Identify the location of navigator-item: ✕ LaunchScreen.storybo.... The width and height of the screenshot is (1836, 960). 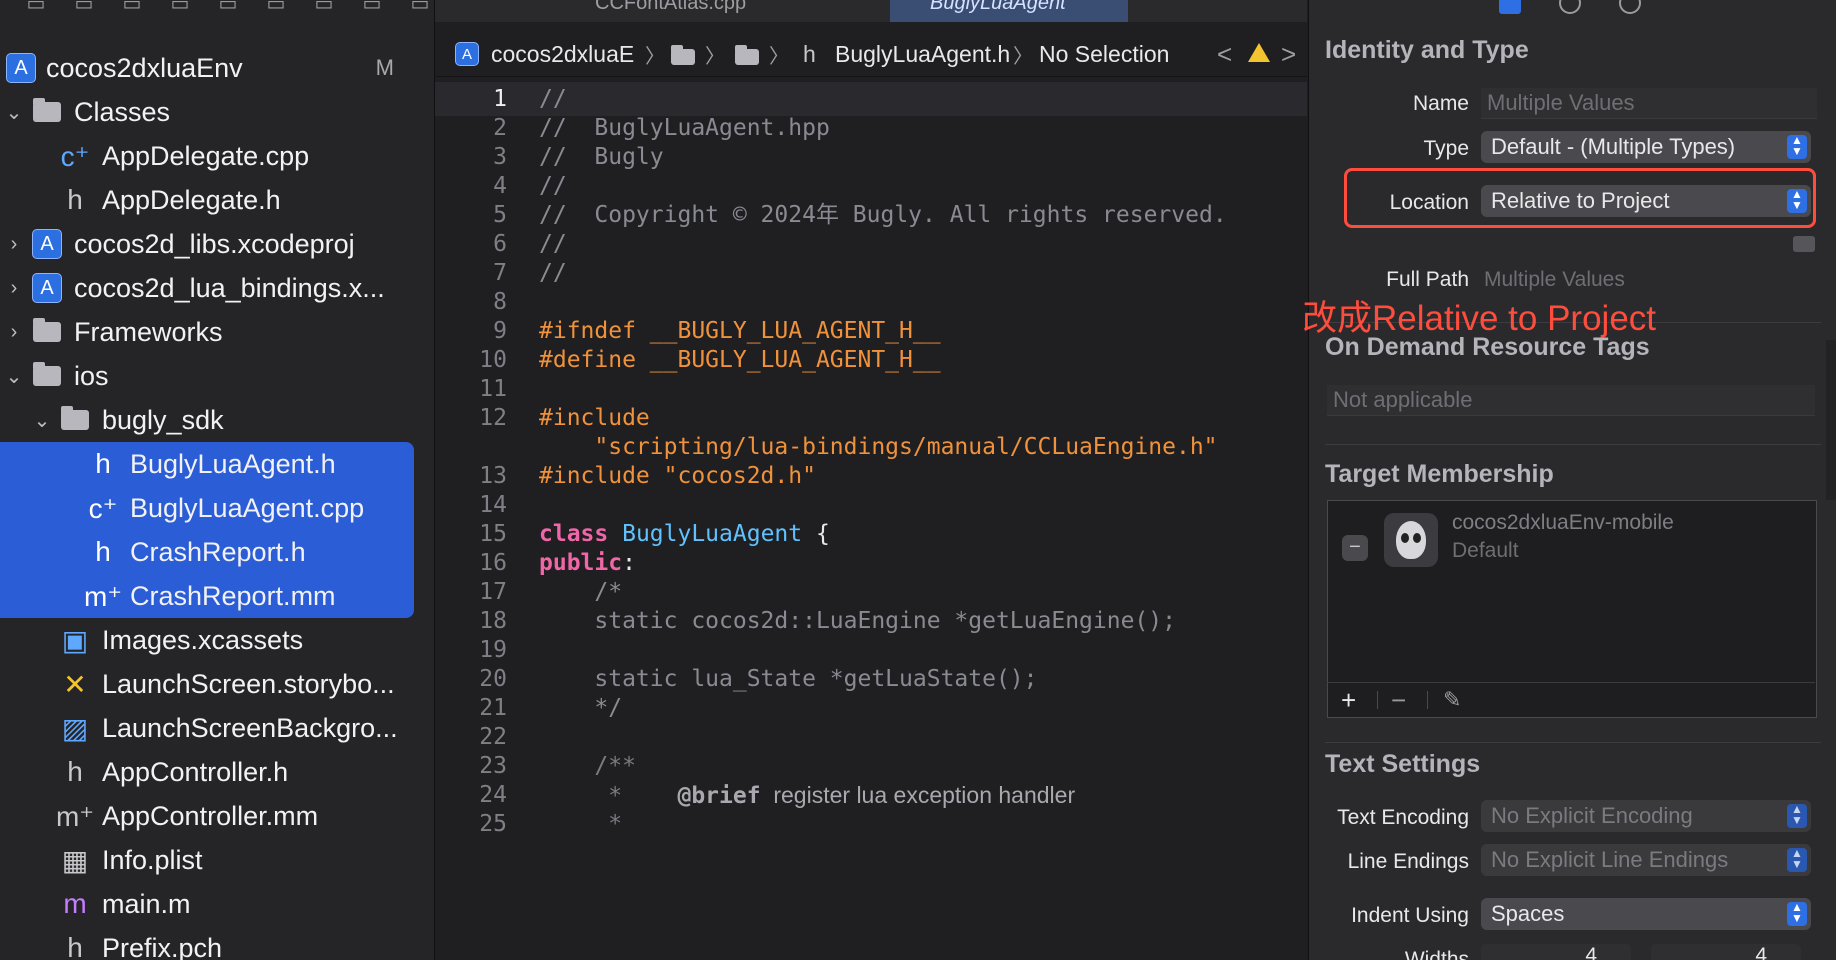
(217, 684).